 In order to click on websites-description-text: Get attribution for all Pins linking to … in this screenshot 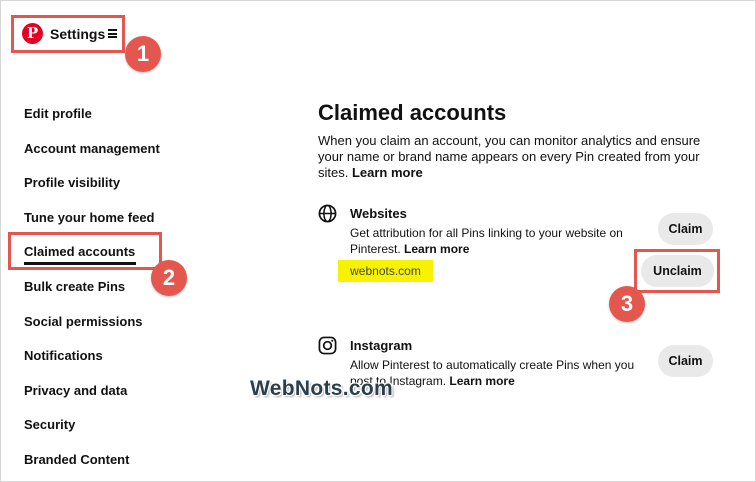, I will do `click(486, 241)`.